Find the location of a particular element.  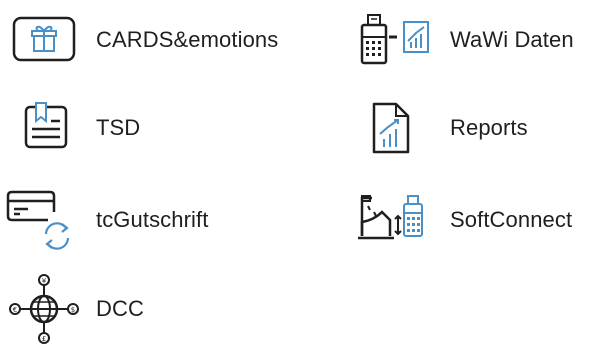

tile-label: WaWi Daten is located at coordinates (512, 39).